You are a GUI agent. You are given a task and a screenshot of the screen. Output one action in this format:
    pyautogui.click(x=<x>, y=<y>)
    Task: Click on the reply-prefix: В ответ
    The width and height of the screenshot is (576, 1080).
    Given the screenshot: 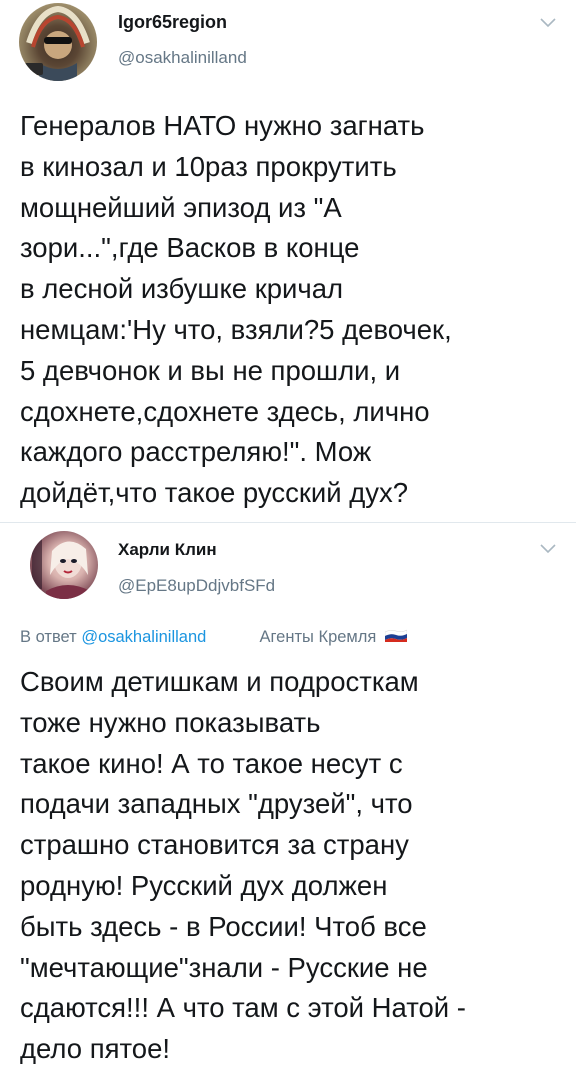 What is the action you would take?
    pyautogui.click(x=48, y=637)
    